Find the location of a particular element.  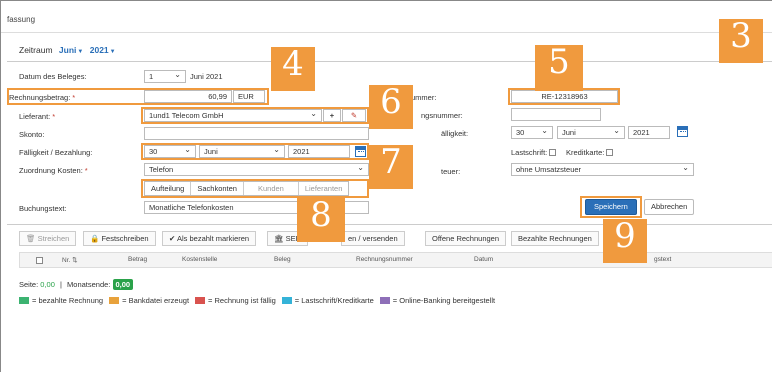

col-nr: Nr. ⇅ is located at coordinates (70, 260).